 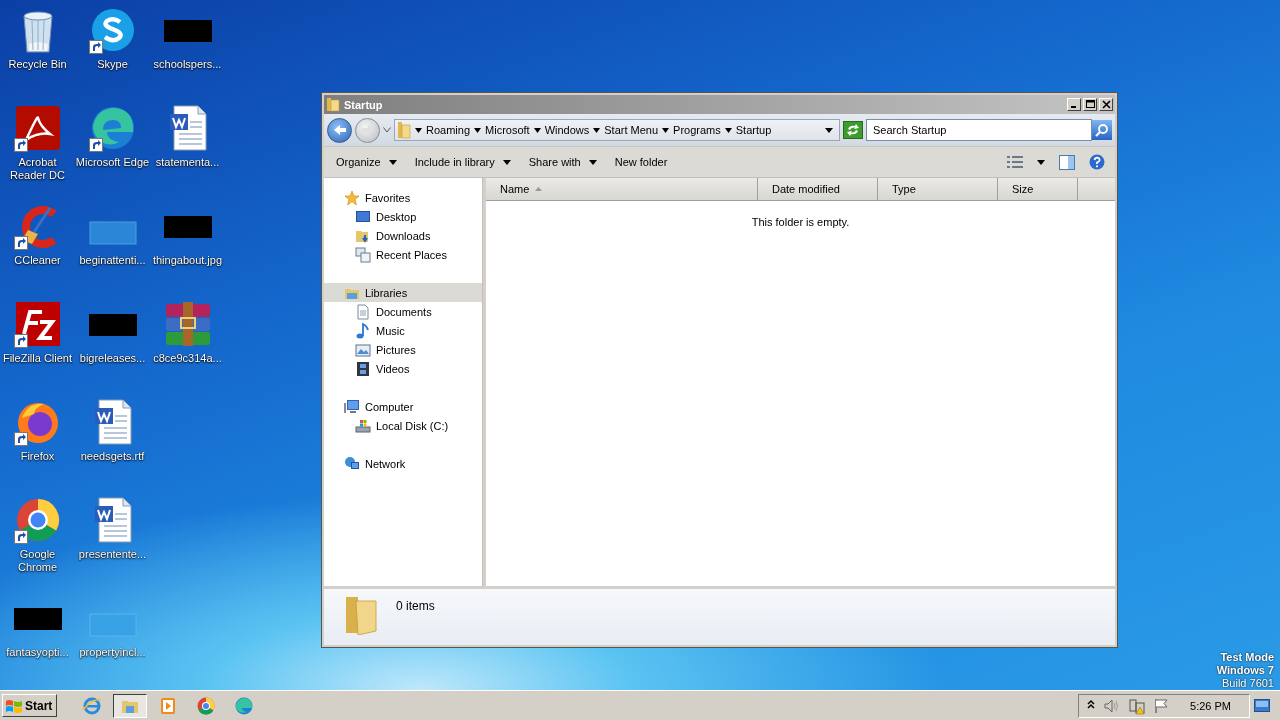 I want to click on desktop-icon-label: Firefox, so click(x=37, y=456).